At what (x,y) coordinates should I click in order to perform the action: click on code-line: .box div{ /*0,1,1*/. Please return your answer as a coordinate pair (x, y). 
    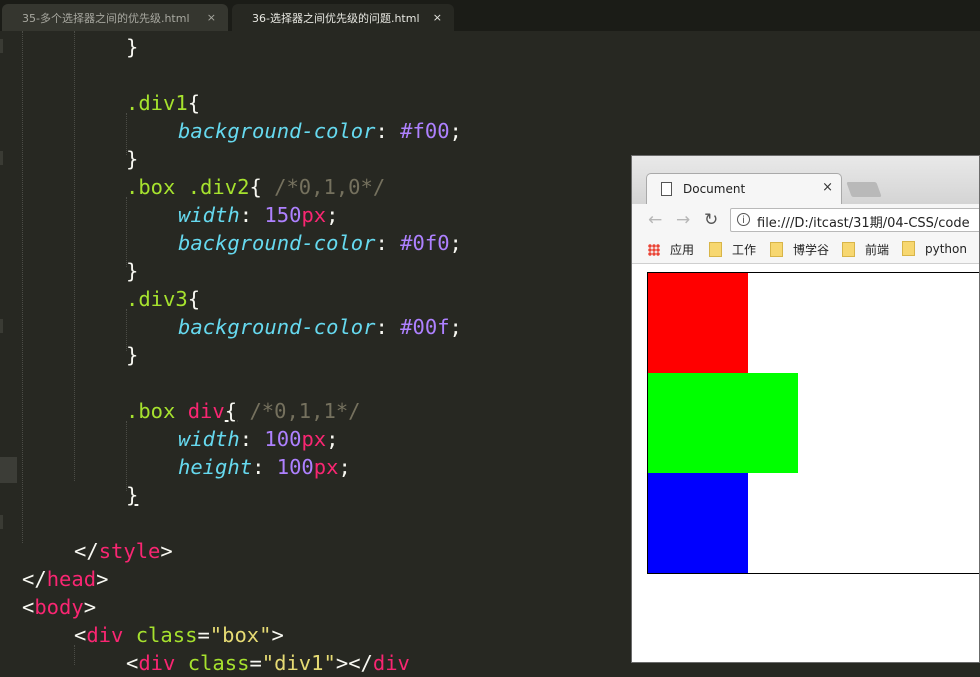
    Looking at the image, I should click on (243, 411).